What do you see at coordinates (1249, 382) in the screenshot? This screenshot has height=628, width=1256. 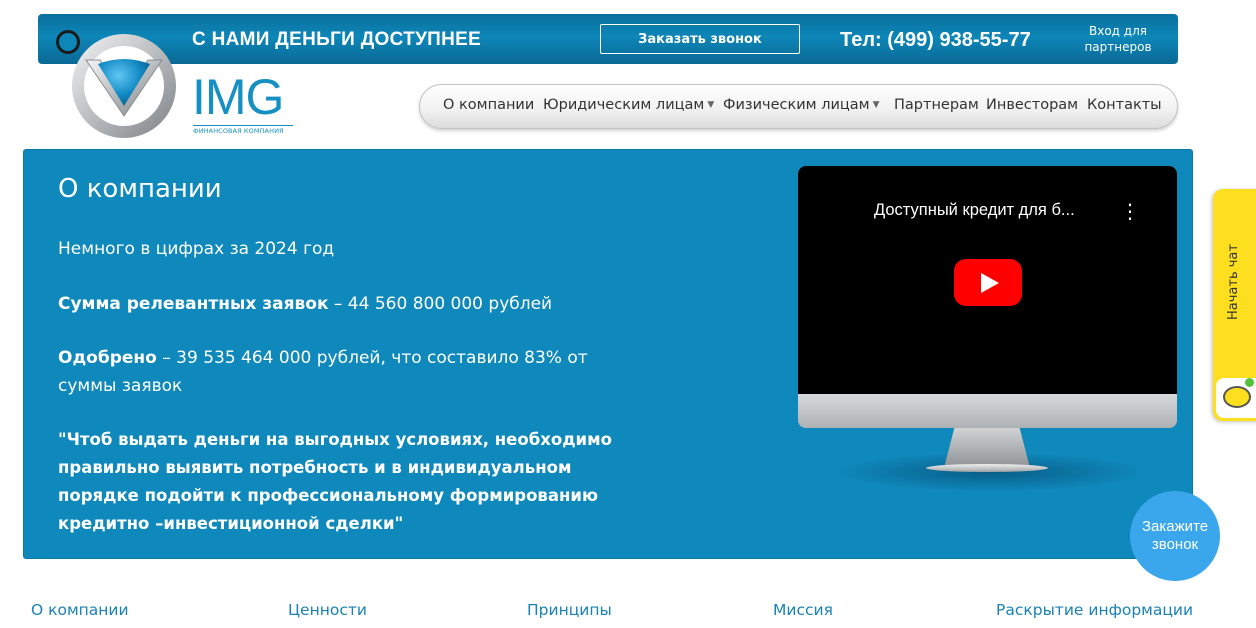 I see `online-status-icon` at bounding box center [1249, 382].